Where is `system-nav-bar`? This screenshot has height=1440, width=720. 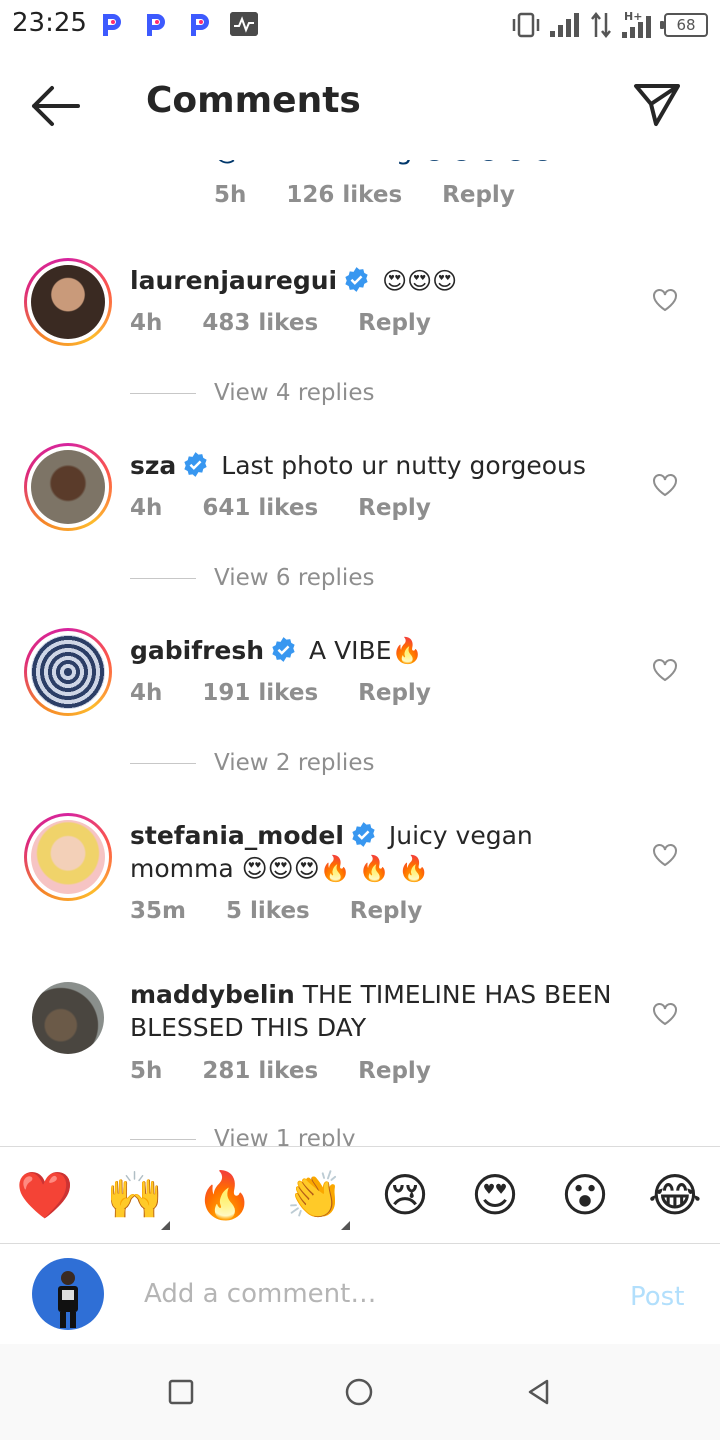
system-nav-bar is located at coordinates (360, 1392).